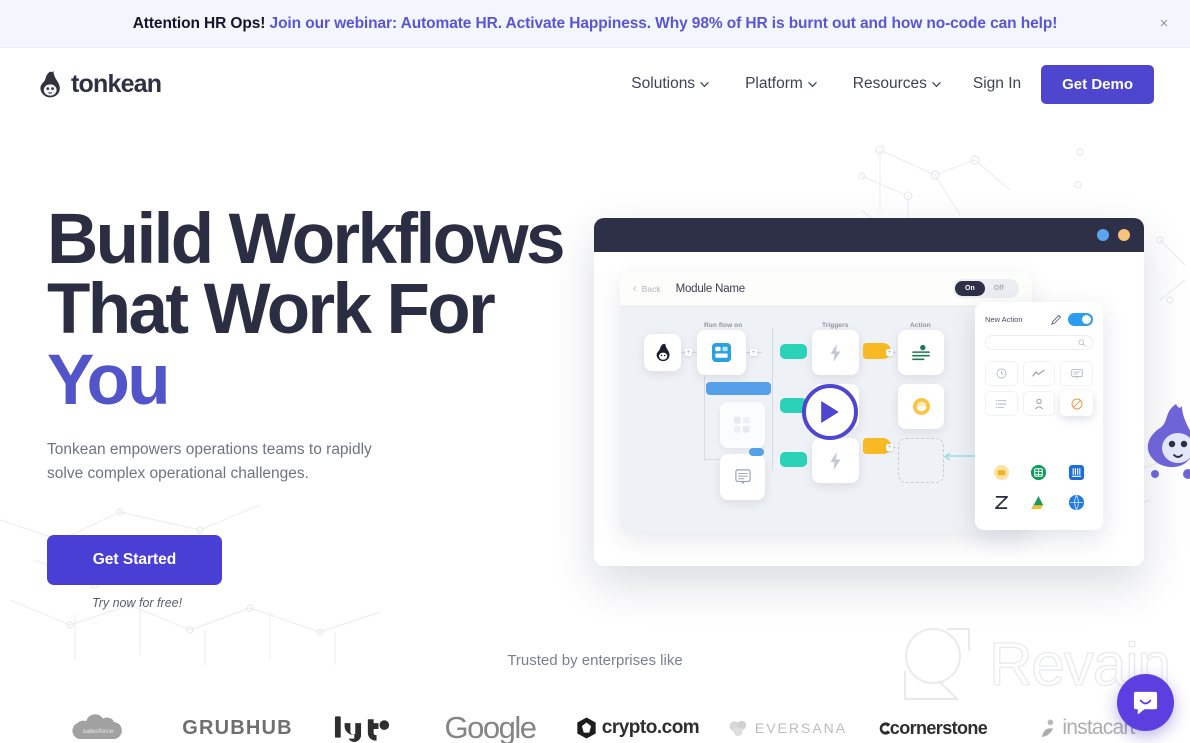 This screenshot has height=743, width=1190. I want to click on chevron-left-icon: ‹, so click(635, 289).